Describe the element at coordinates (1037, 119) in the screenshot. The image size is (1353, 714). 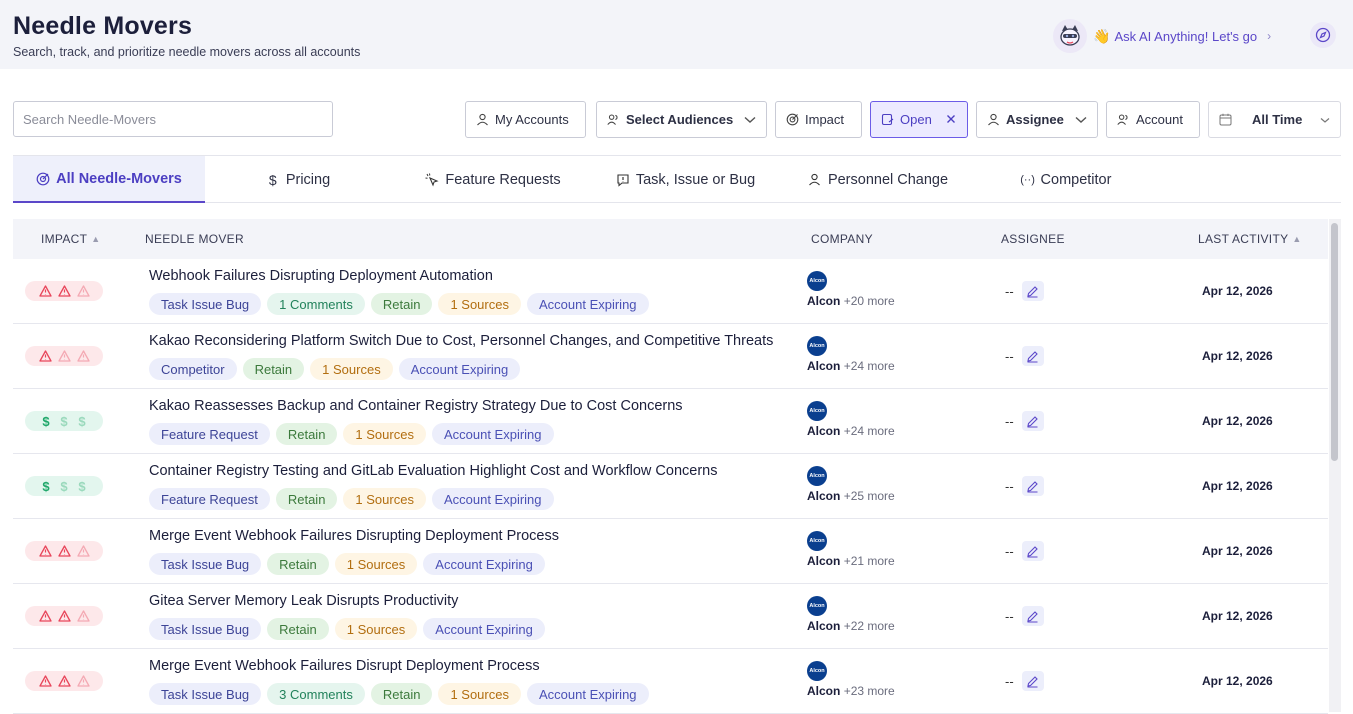
I see `assignee-dropdown: Assignee` at that location.